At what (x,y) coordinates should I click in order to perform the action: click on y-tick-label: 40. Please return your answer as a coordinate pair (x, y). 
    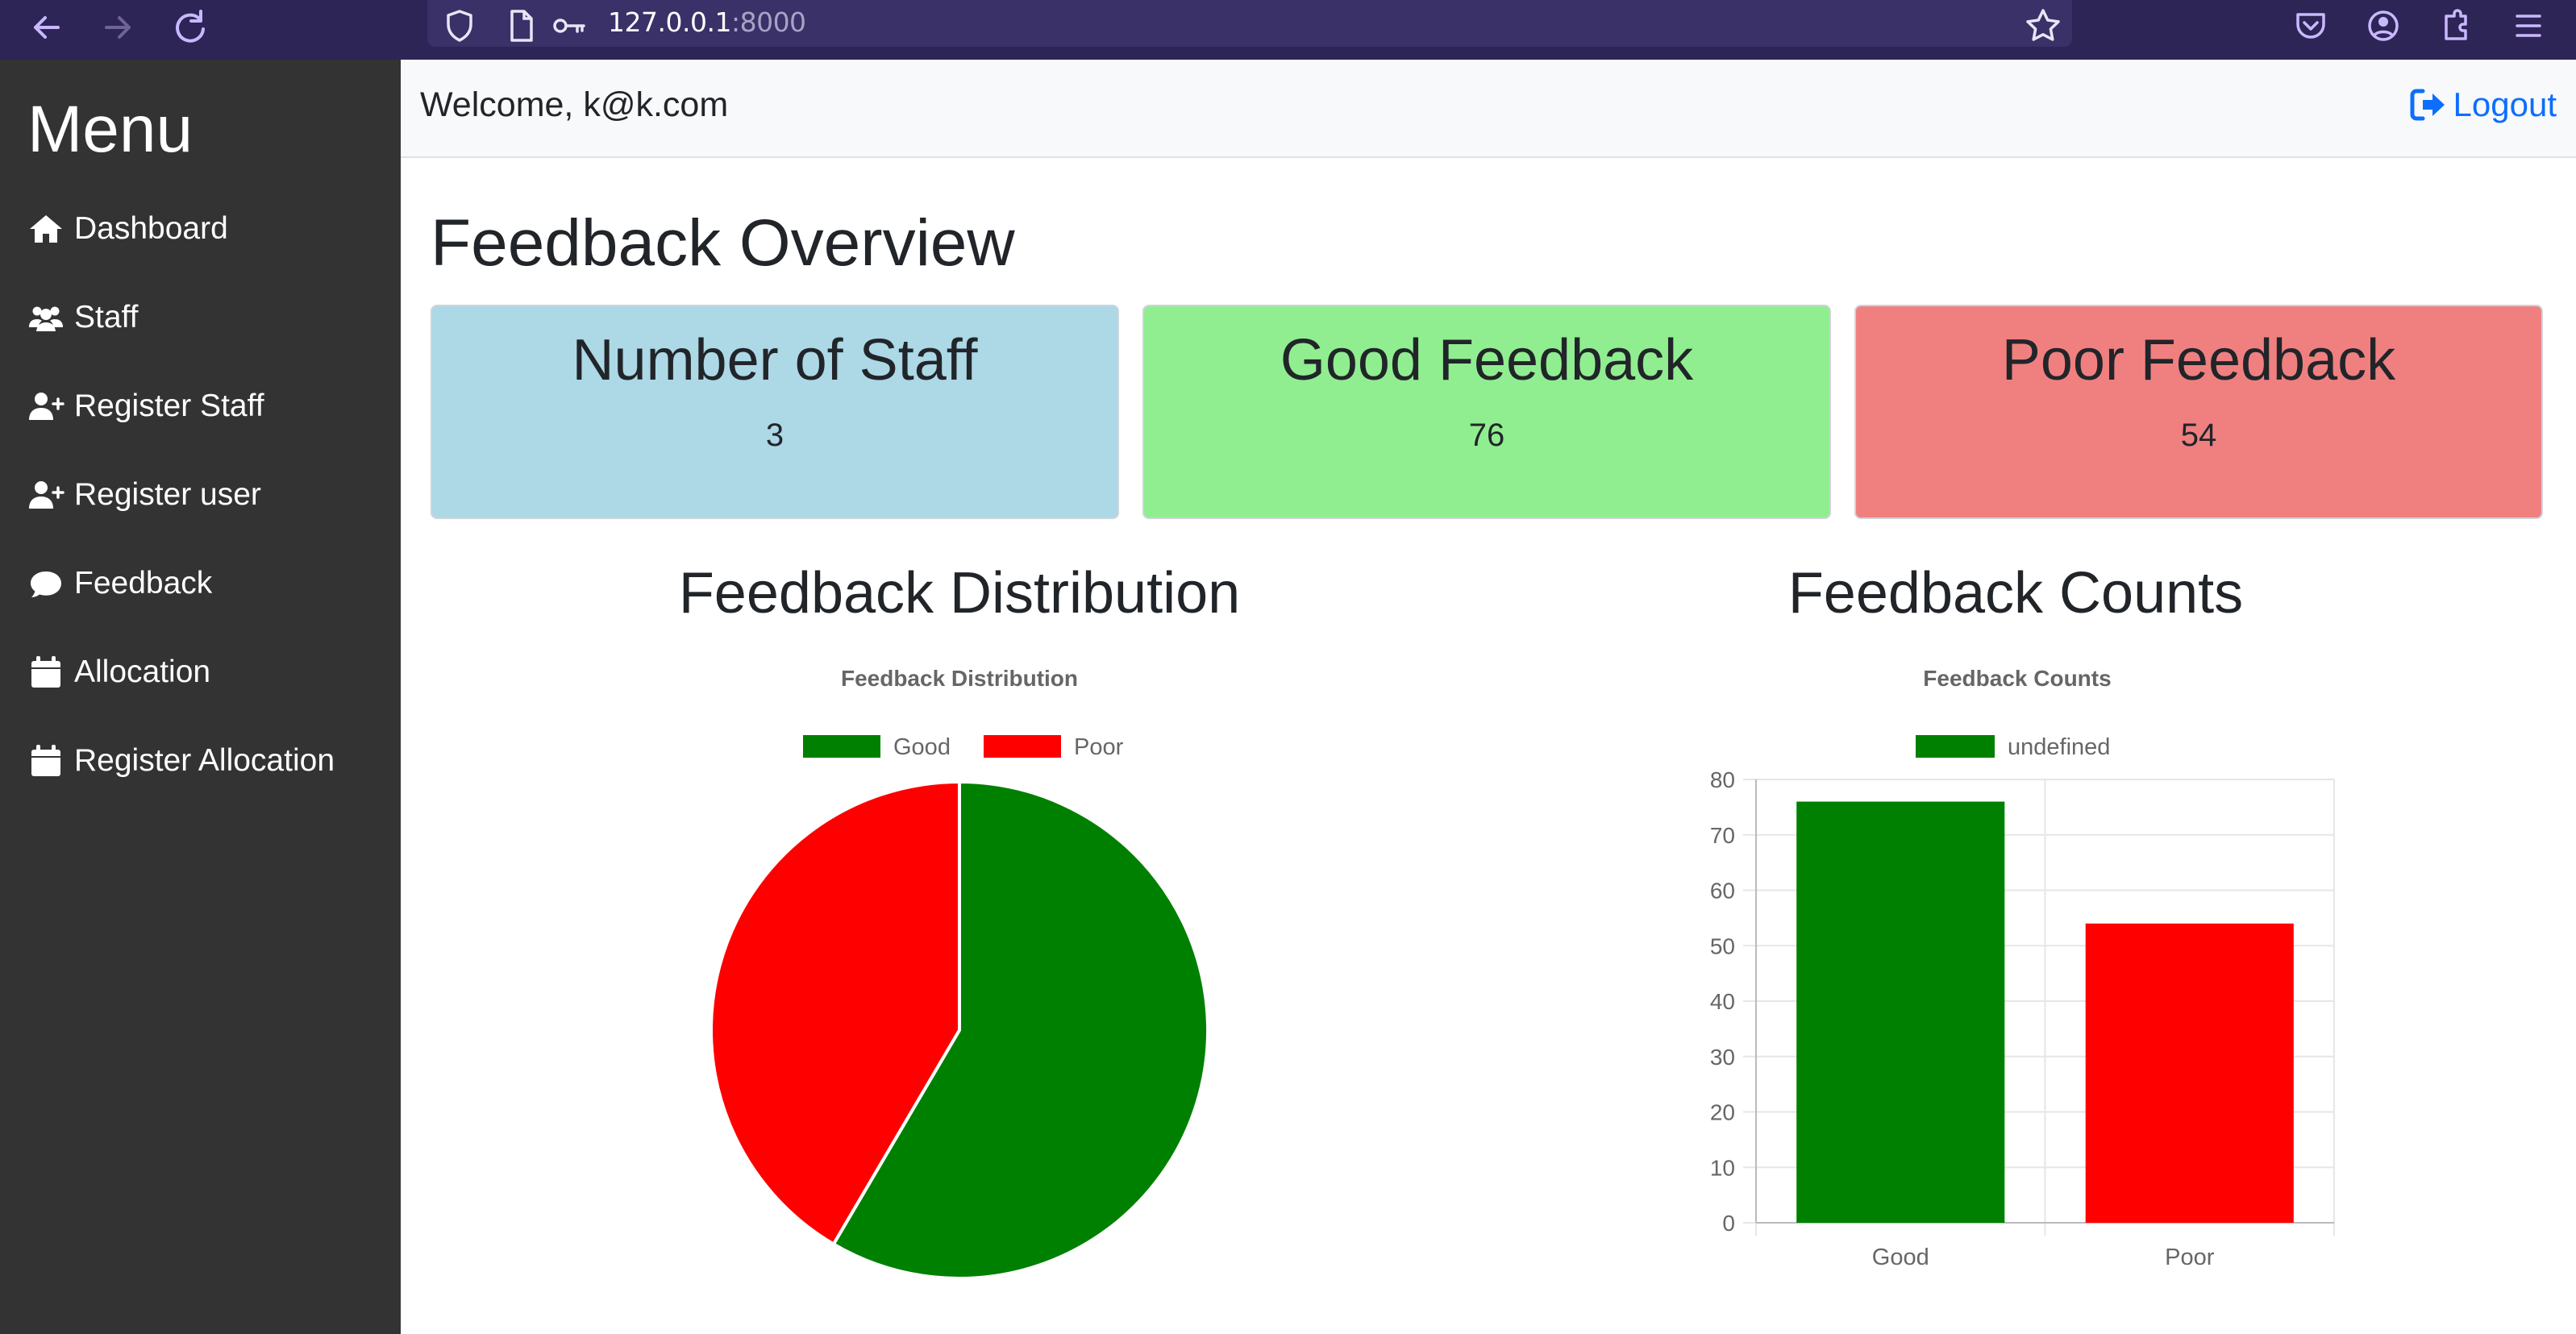
    Looking at the image, I should click on (1723, 1001).